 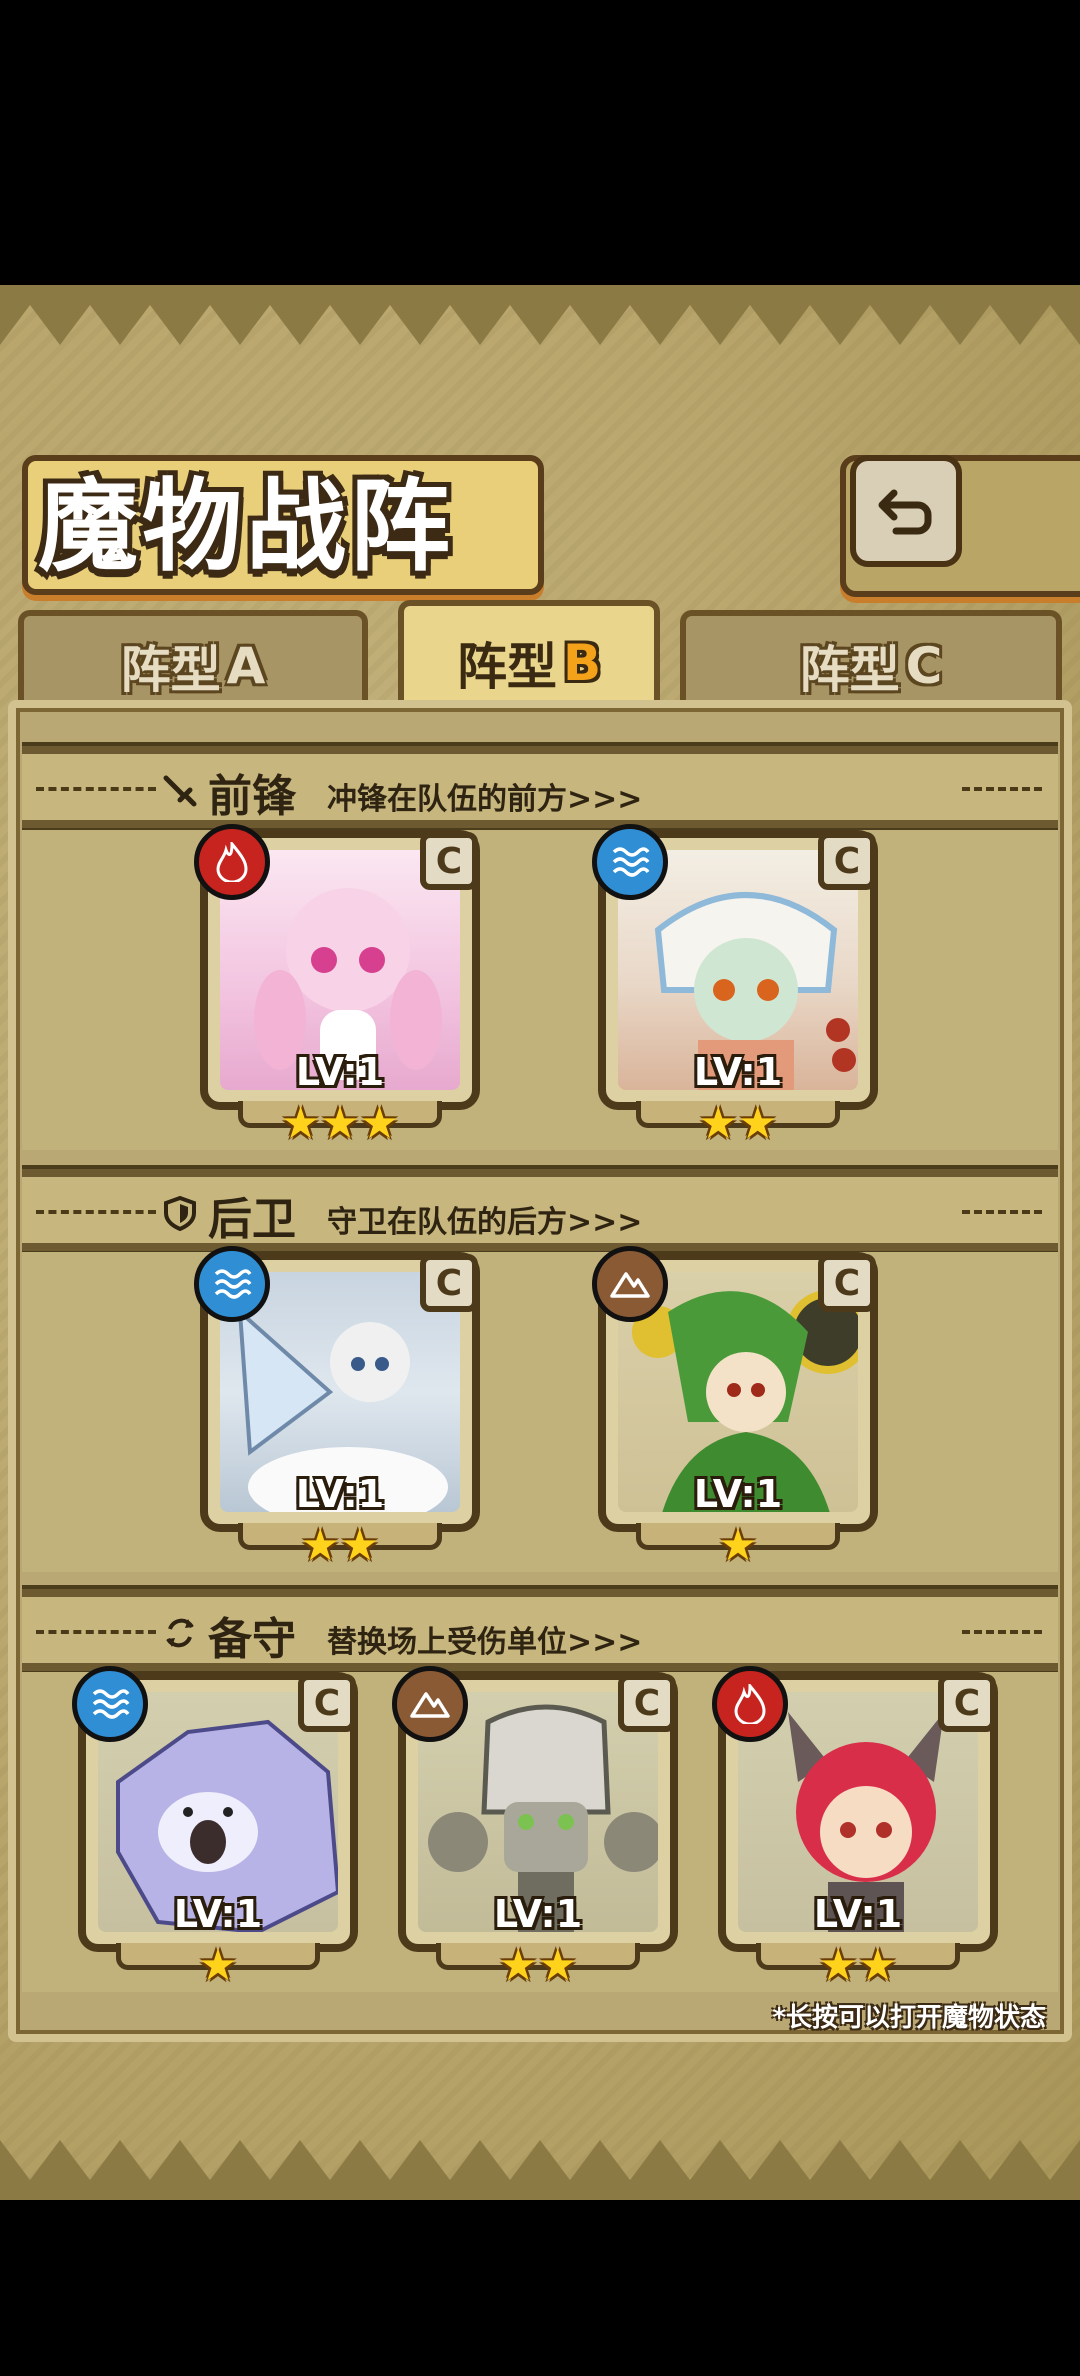 What do you see at coordinates (924, 665) in the screenshot?
I see `tab-letter: C` at bounding box center [924, 665].